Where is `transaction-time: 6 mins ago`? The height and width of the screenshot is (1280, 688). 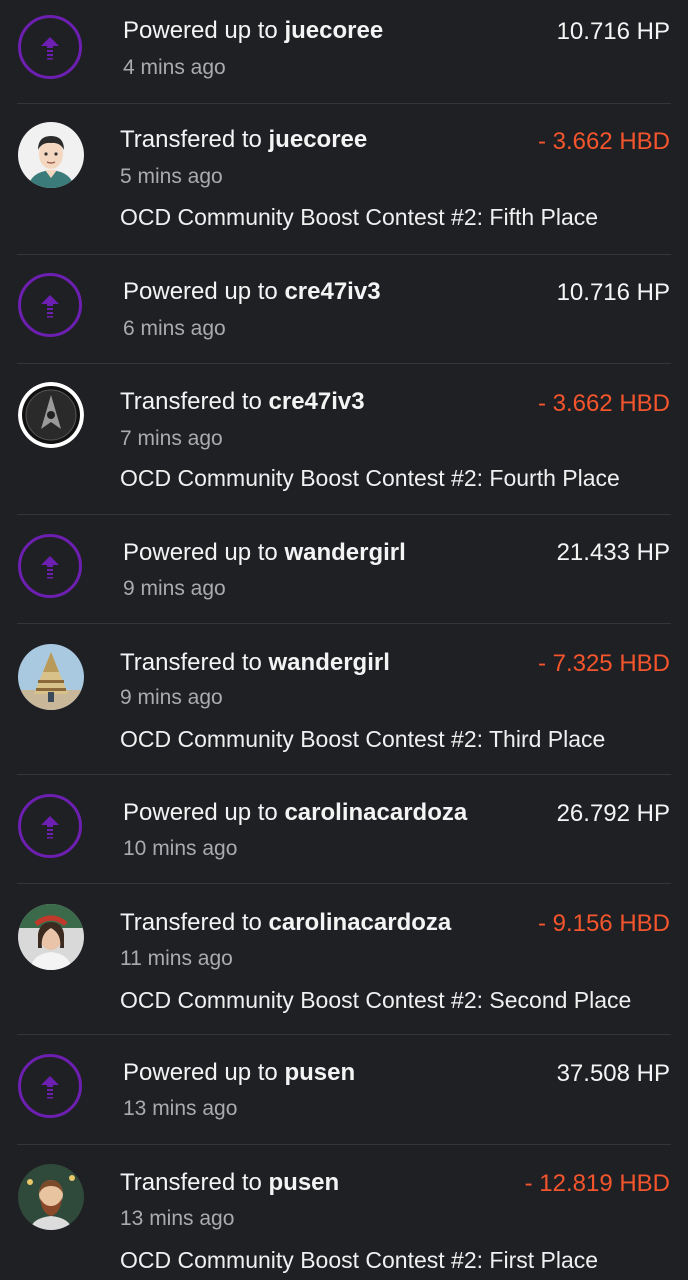
transaction-time: 6 mins ago is located at coordinates (174, 328).